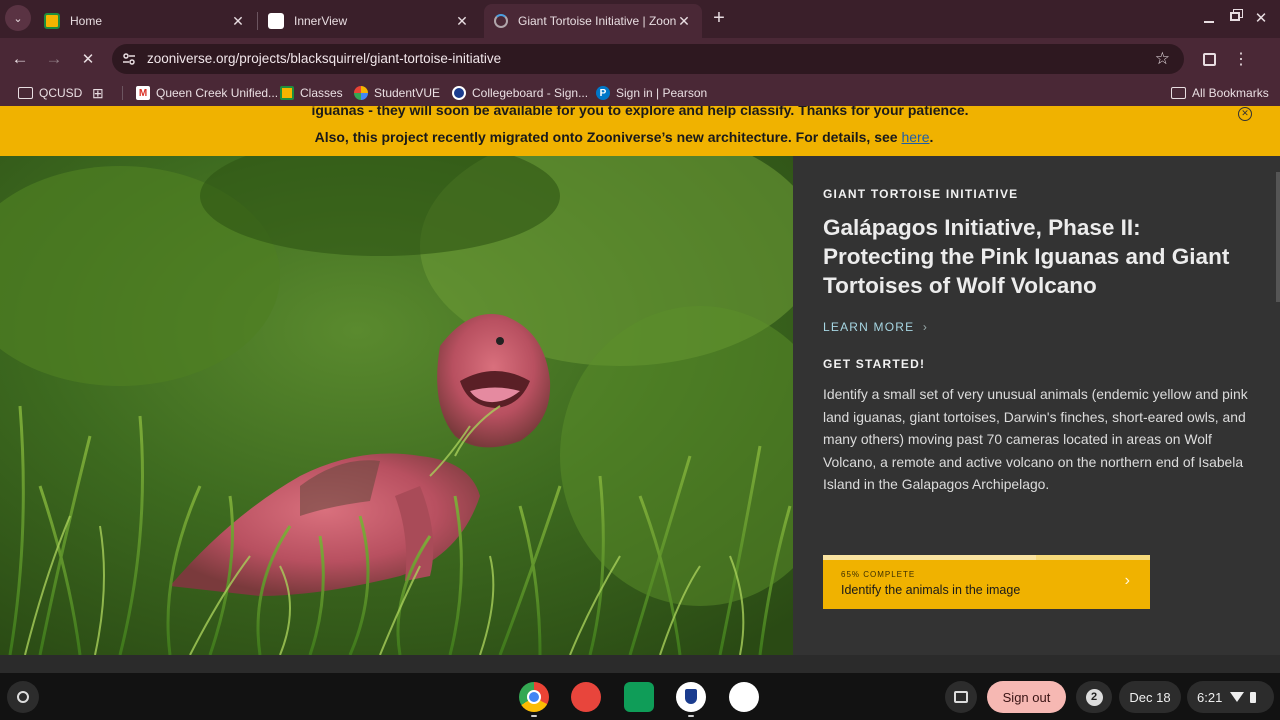  Describe the element at coordinates (1209, 18) in the screenshot. I see `minimize-button` at that location.